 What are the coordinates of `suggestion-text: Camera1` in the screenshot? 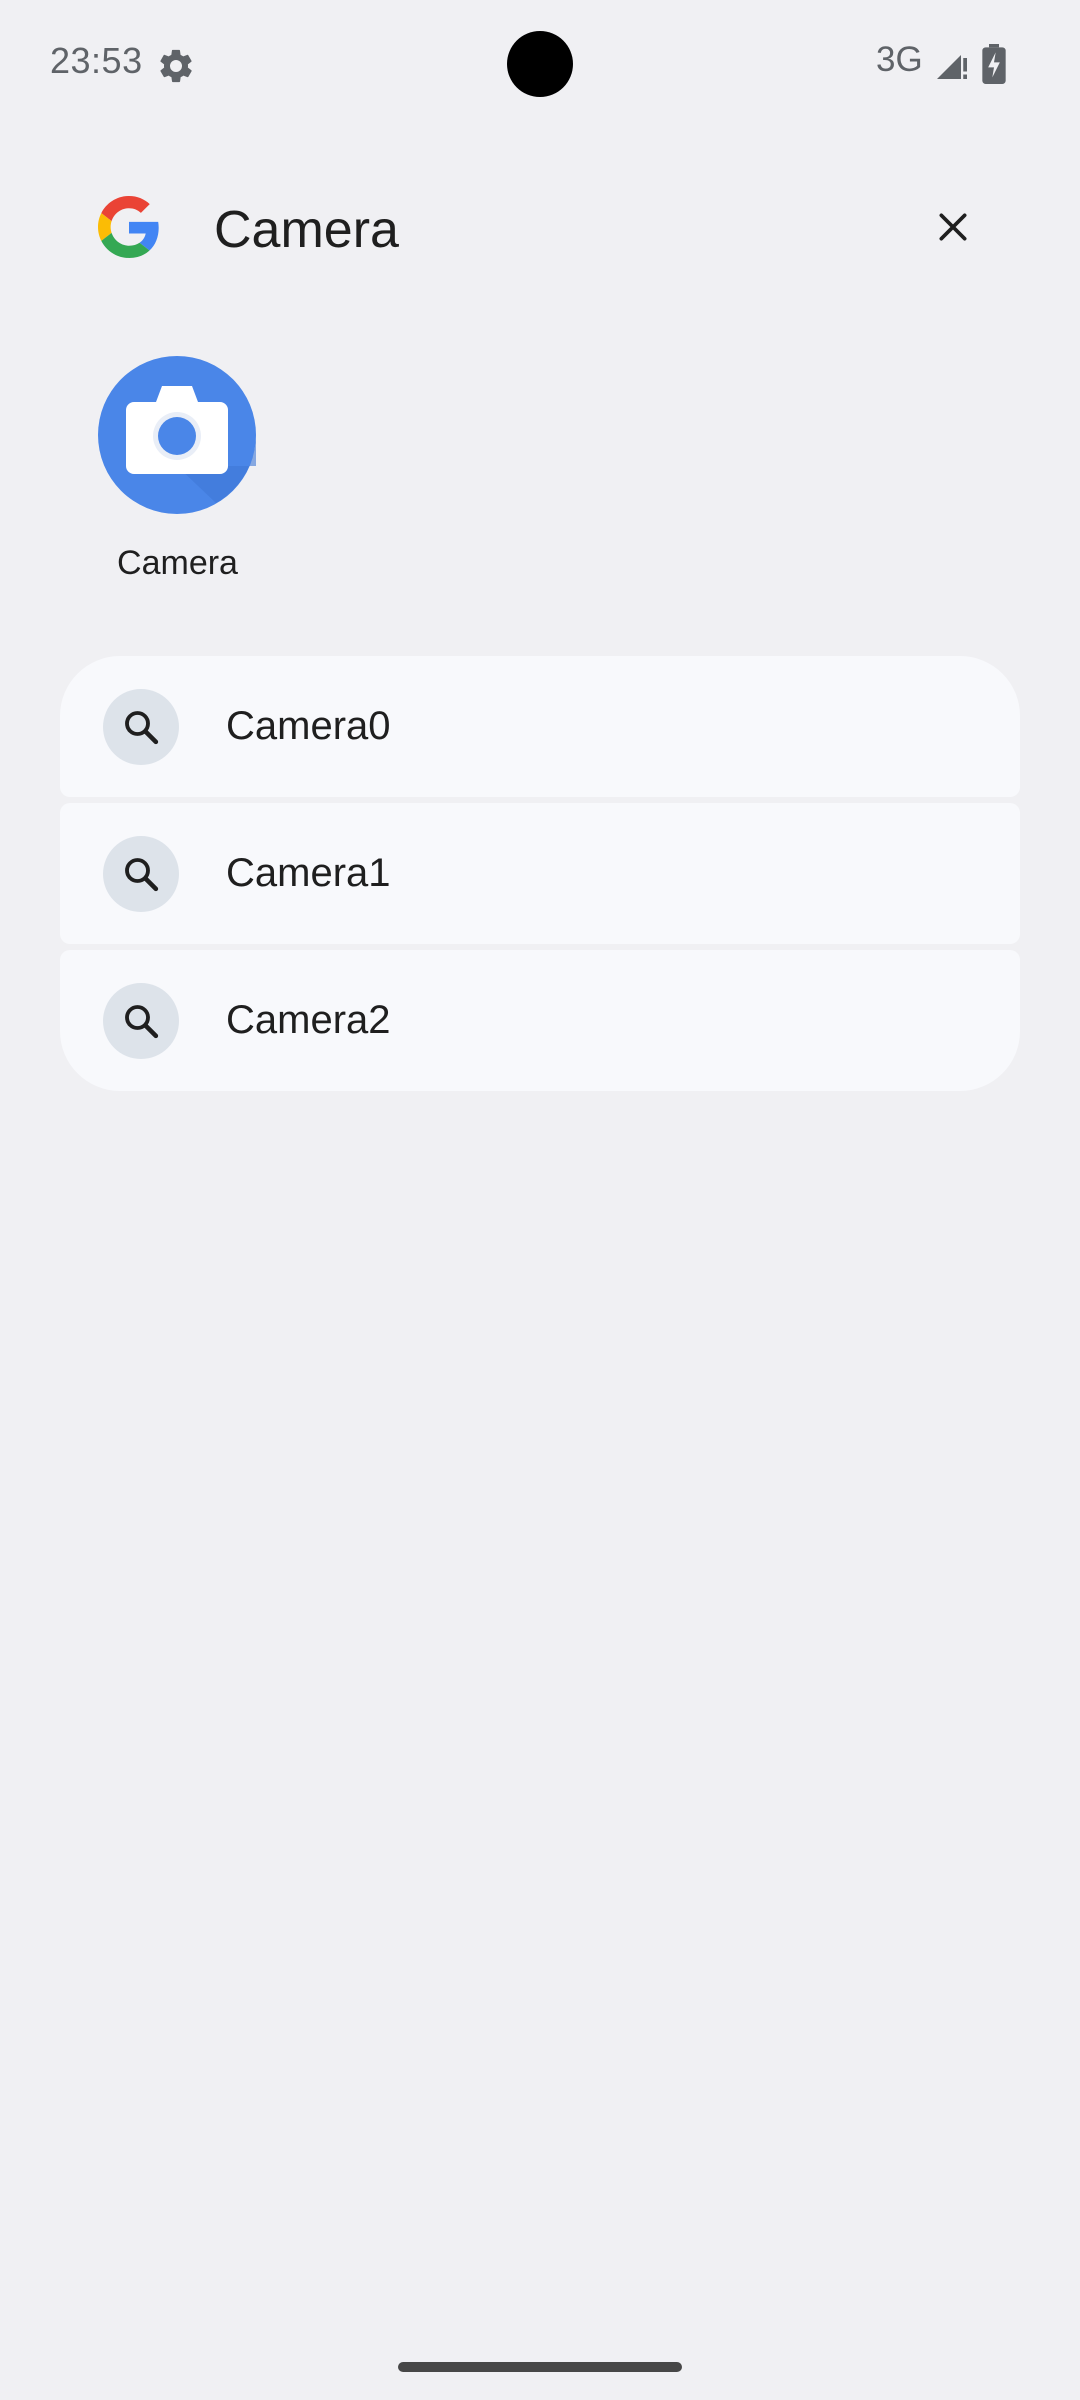 It's located at (308, 873).